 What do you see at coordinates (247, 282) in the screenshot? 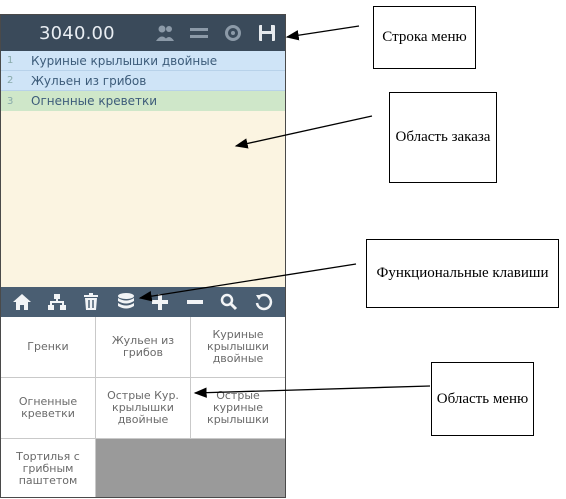
I see `arrow-function-keys` at bounding box center [247, 282].